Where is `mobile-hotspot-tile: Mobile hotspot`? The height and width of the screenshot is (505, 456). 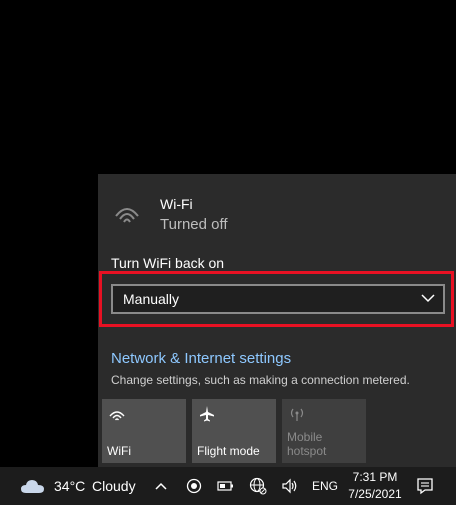
mobile-hotspot-tile: Mobile hotspot is located at coordinates (324, 431).